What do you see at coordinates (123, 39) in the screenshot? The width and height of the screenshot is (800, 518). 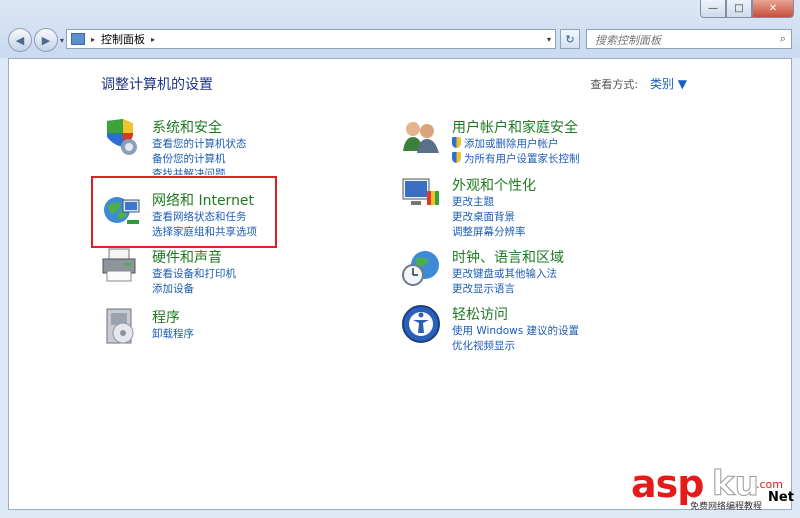 I see `breadcrumb-control-panel: 控制面板` at bounding box center [123, 39].